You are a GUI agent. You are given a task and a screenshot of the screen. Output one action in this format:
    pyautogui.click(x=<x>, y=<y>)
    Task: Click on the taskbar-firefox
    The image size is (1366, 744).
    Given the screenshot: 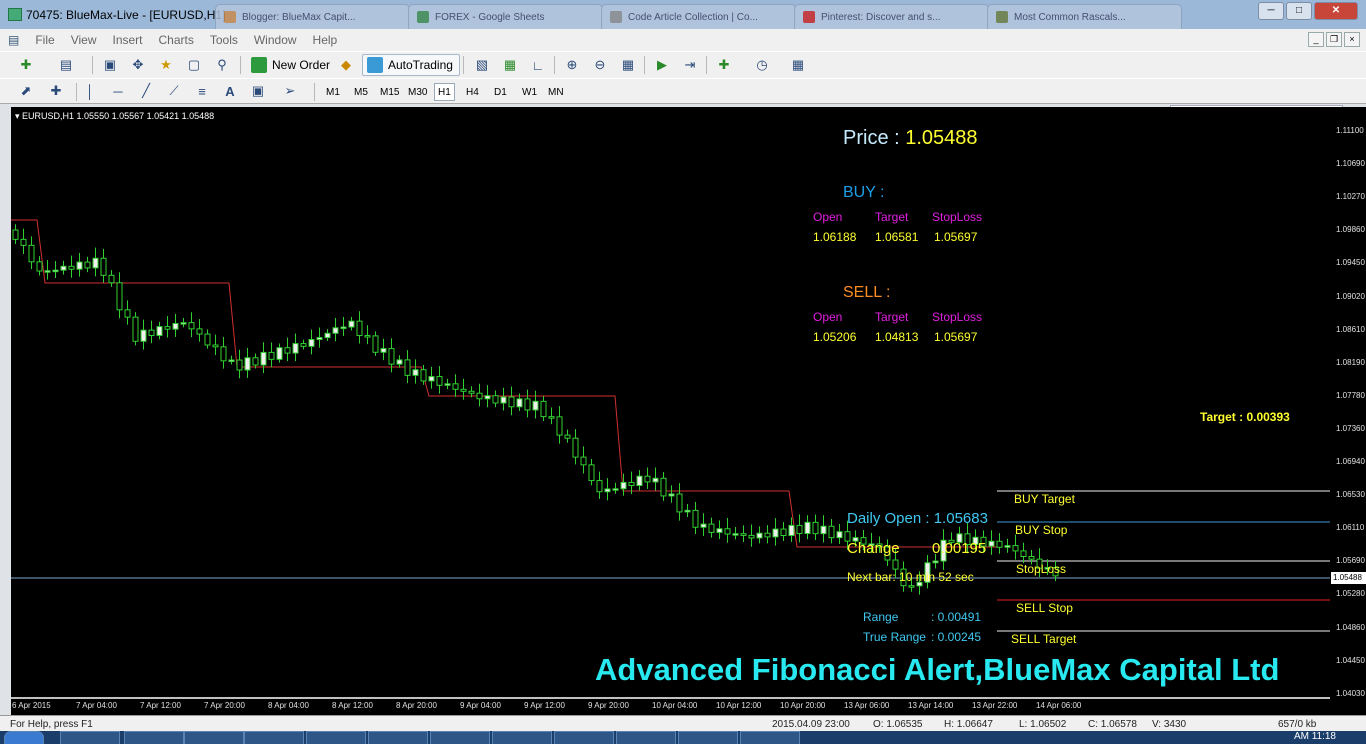 What is the action you would take?
    pyautogui.click(x=522, y=737)
    